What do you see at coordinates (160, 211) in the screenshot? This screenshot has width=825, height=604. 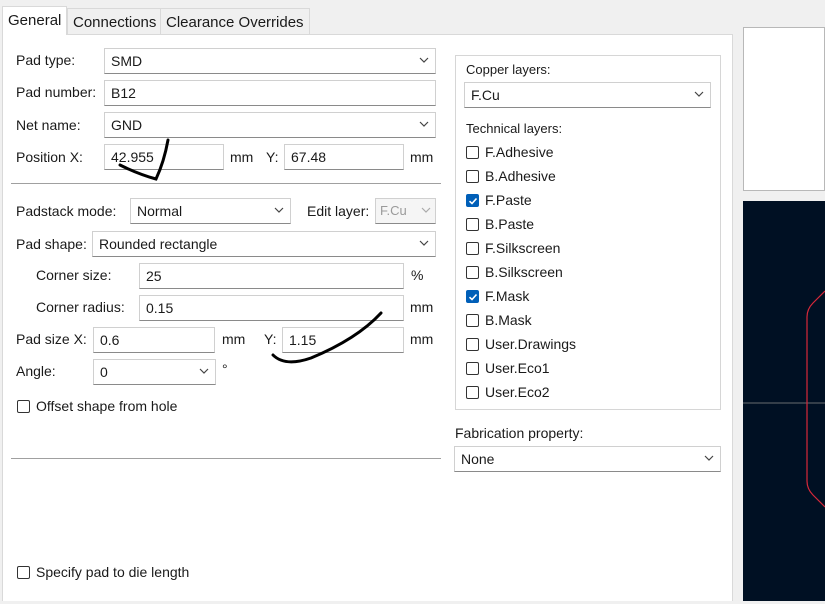 I see `padstack-mode-value: Normal` at bounding box center [160, 211].